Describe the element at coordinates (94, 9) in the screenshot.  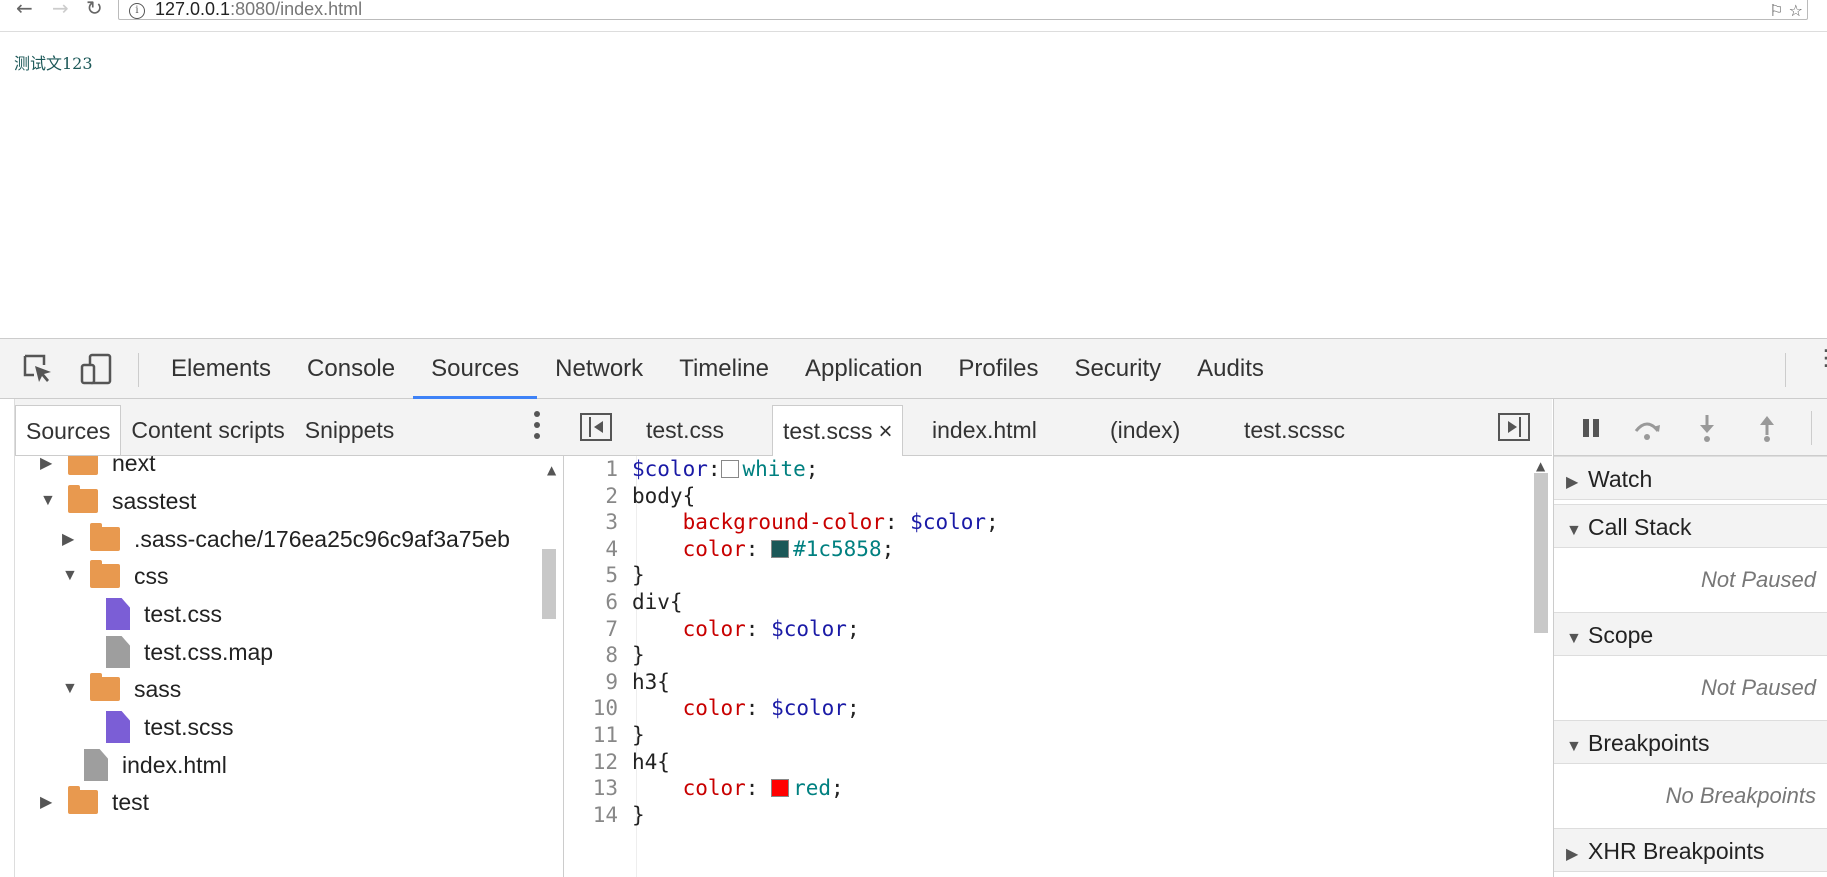
I see `reload-icon: ↻` at that location.